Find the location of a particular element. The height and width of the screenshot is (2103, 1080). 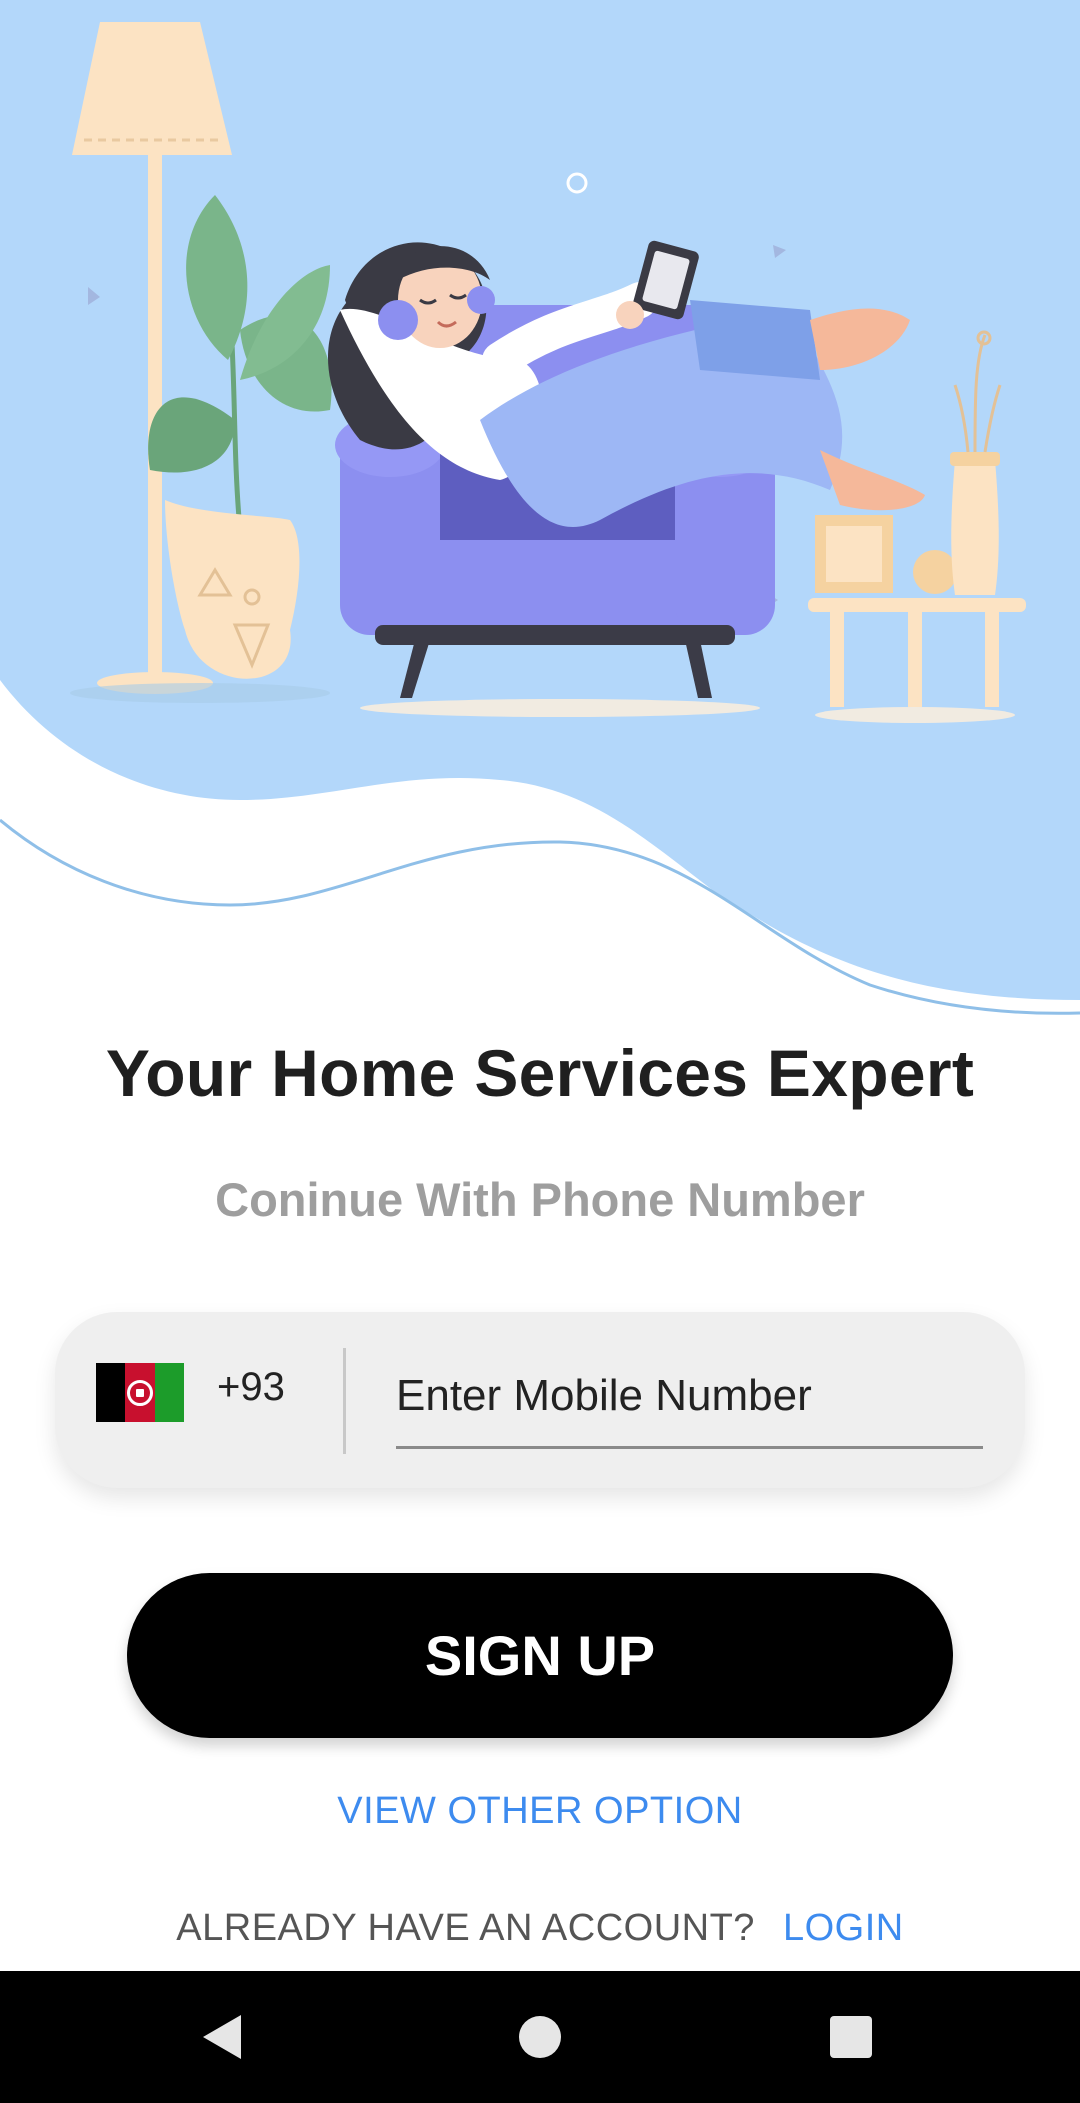

page-subtitle: Coninue With Phone Number is located at coordinates (540, 1199).